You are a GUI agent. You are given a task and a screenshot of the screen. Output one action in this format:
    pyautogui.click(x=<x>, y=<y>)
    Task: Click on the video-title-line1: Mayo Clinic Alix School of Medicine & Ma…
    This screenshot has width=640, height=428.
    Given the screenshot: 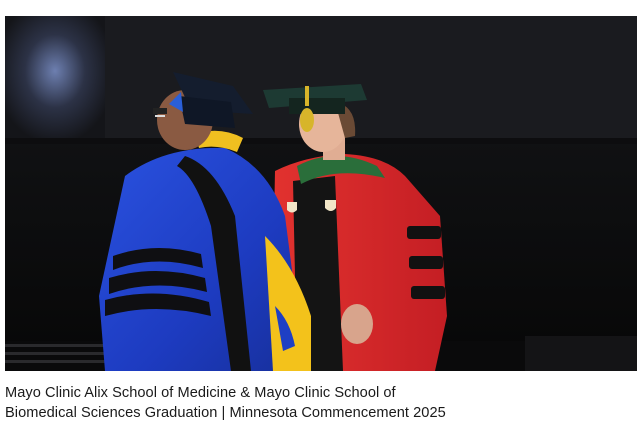 What is the action you would take?
    pyautogui.click(x=200, y=393)
    